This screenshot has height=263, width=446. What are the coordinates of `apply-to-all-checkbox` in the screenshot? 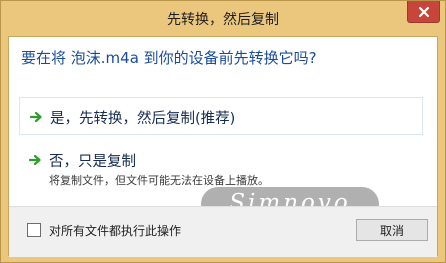 It's located at (34, 230).